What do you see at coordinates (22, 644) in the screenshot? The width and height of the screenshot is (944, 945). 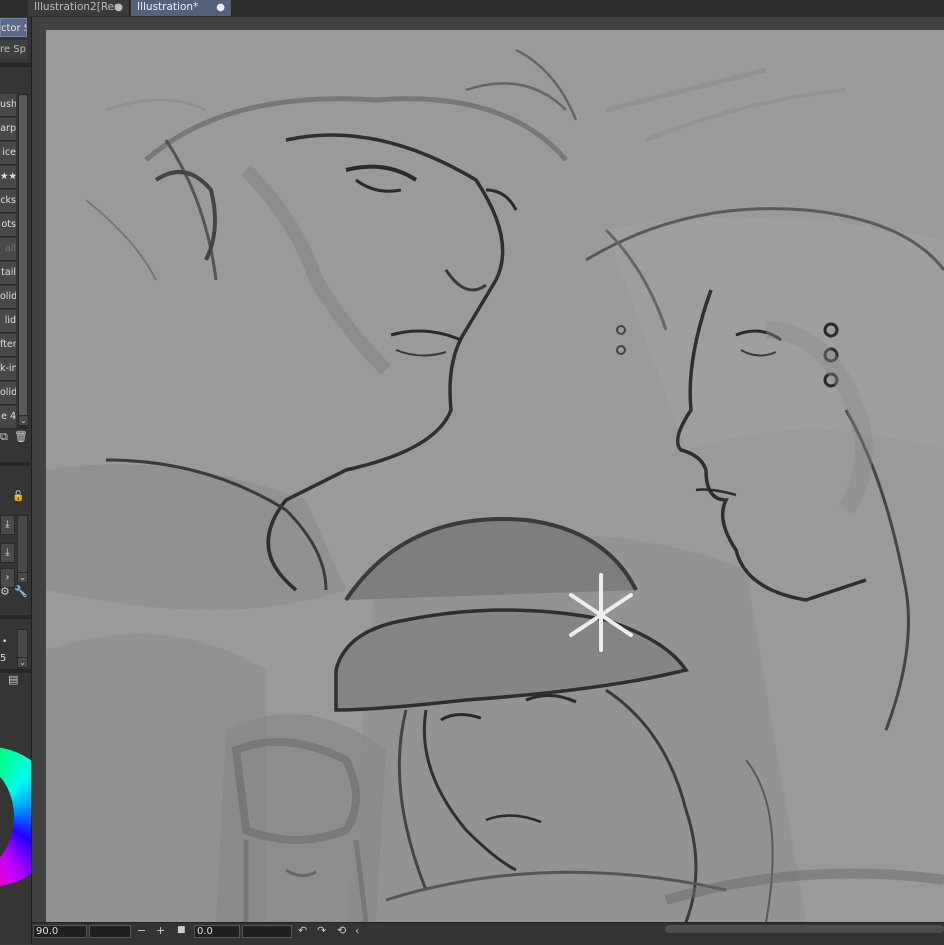 I see `value-scrollbar` at bounding box center [22, 644].